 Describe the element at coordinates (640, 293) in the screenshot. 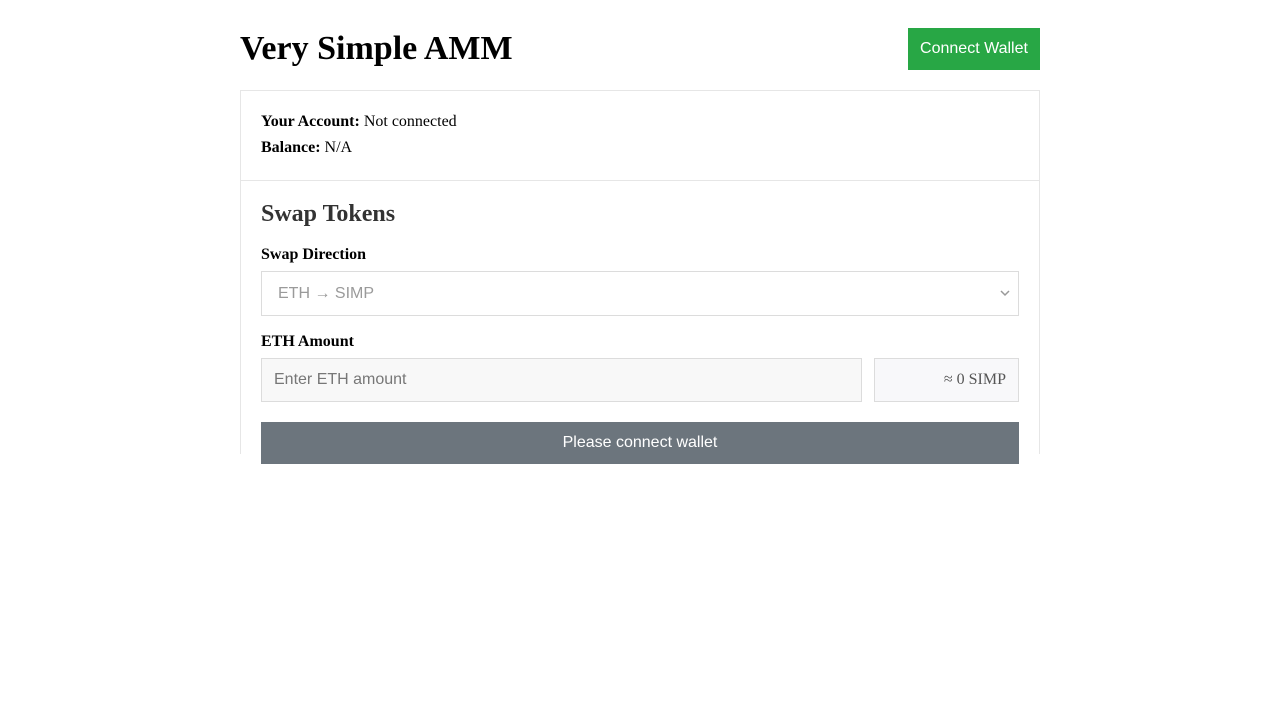

I see `swap-direction-select: ETH → SIMP` at that location.